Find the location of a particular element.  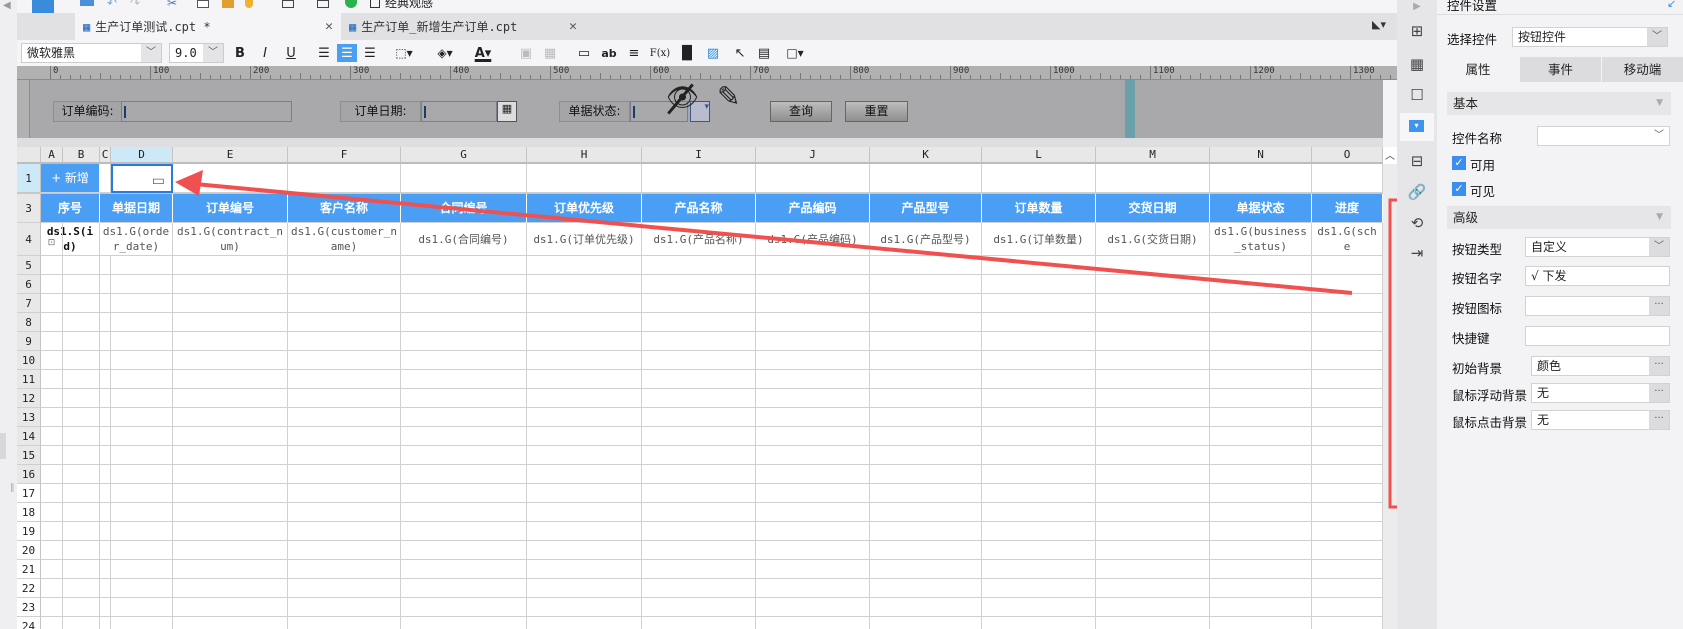

condition-attribute-icon: ⊟ is located at coordinates (1417, 161).